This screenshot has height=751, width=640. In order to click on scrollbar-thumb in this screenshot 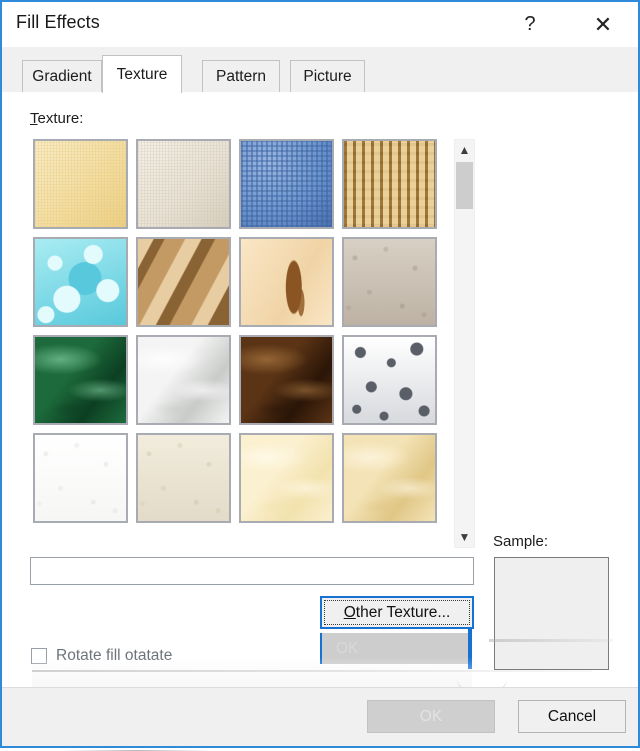, I will do `click(464, 185)`.